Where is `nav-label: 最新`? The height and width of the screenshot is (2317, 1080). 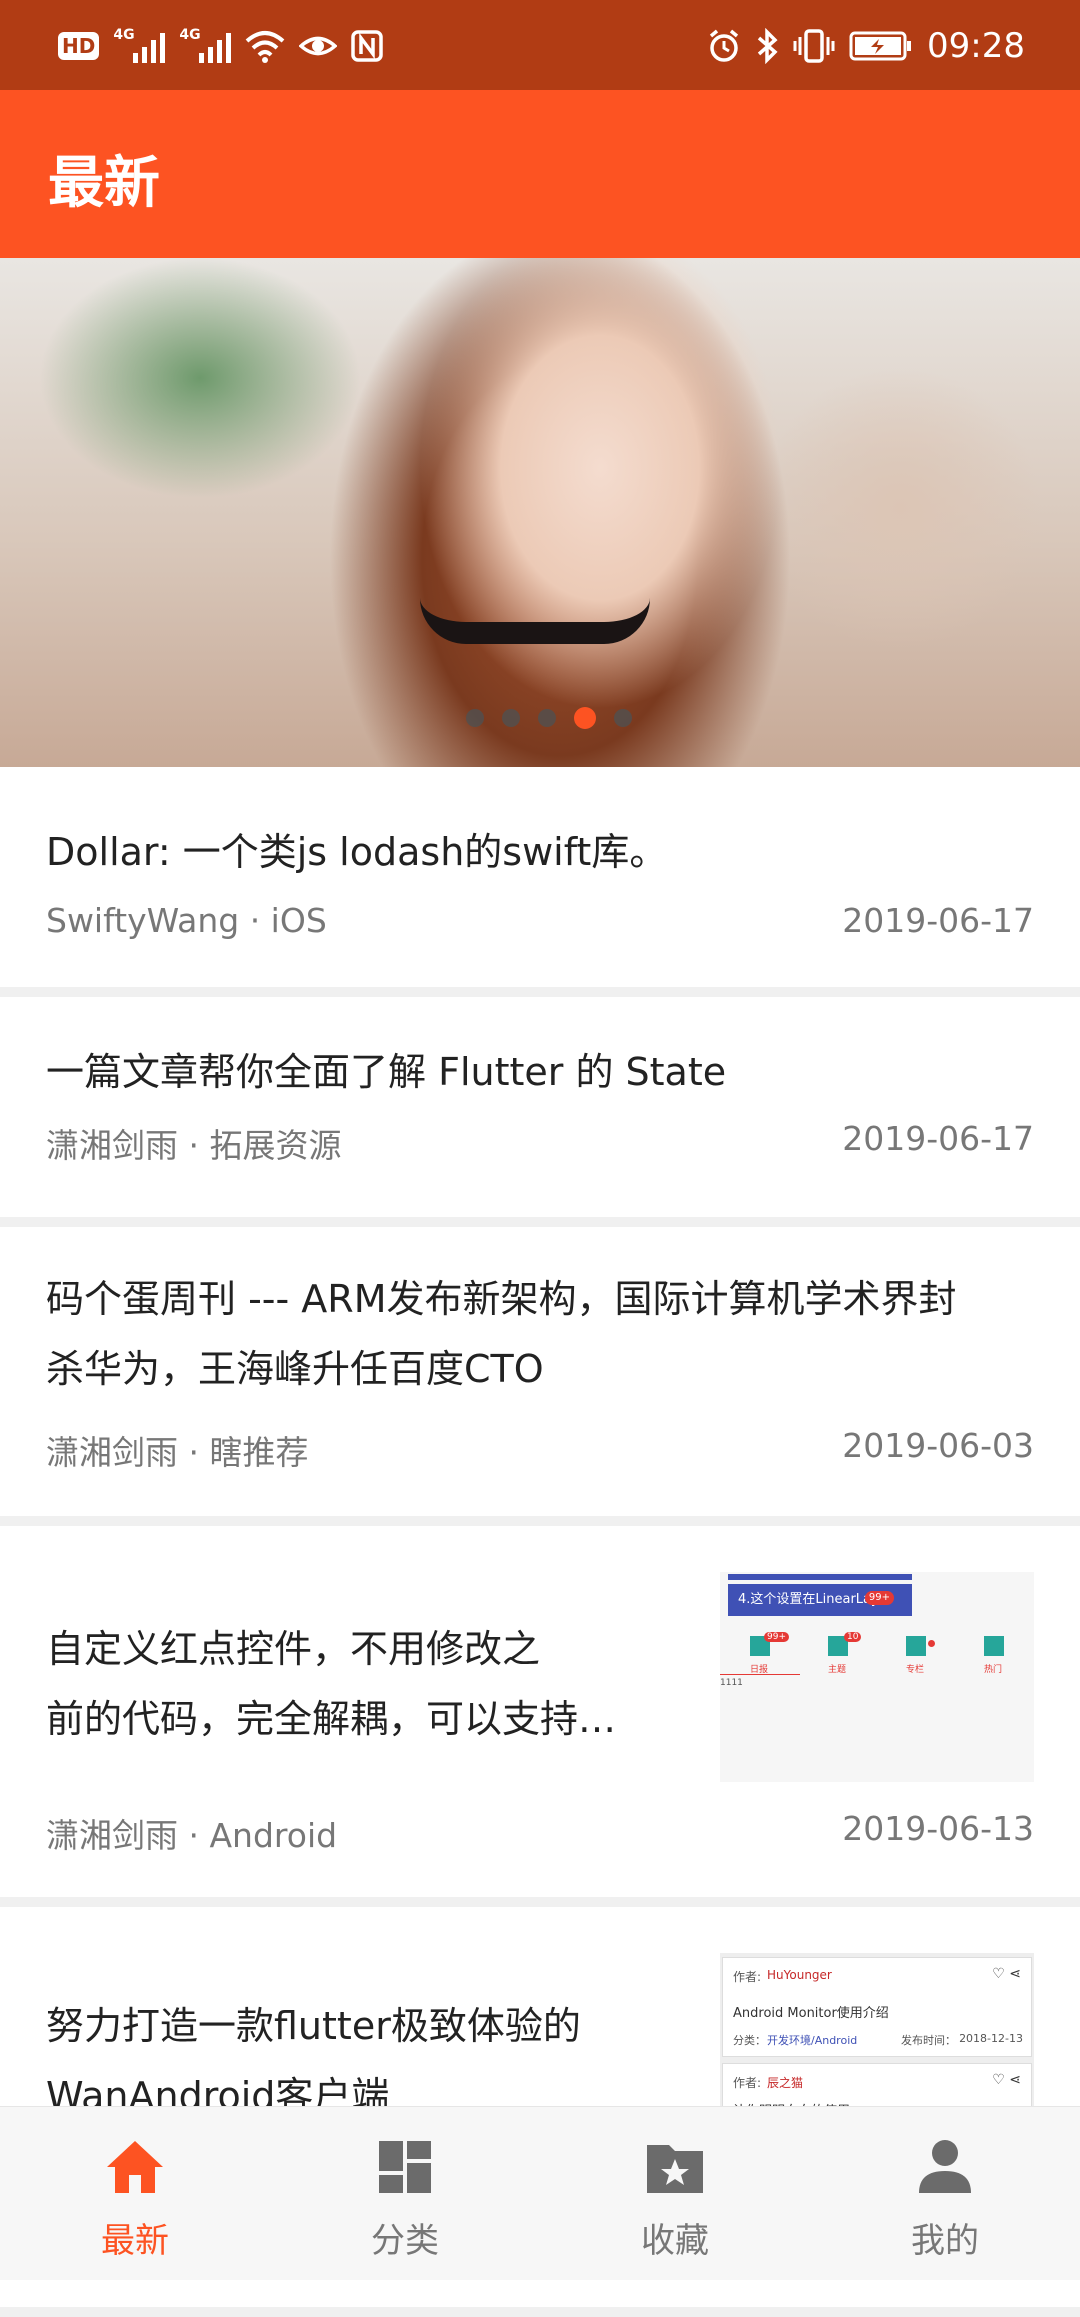
nav-label: 最新 is located at coordinates (135, 2241).